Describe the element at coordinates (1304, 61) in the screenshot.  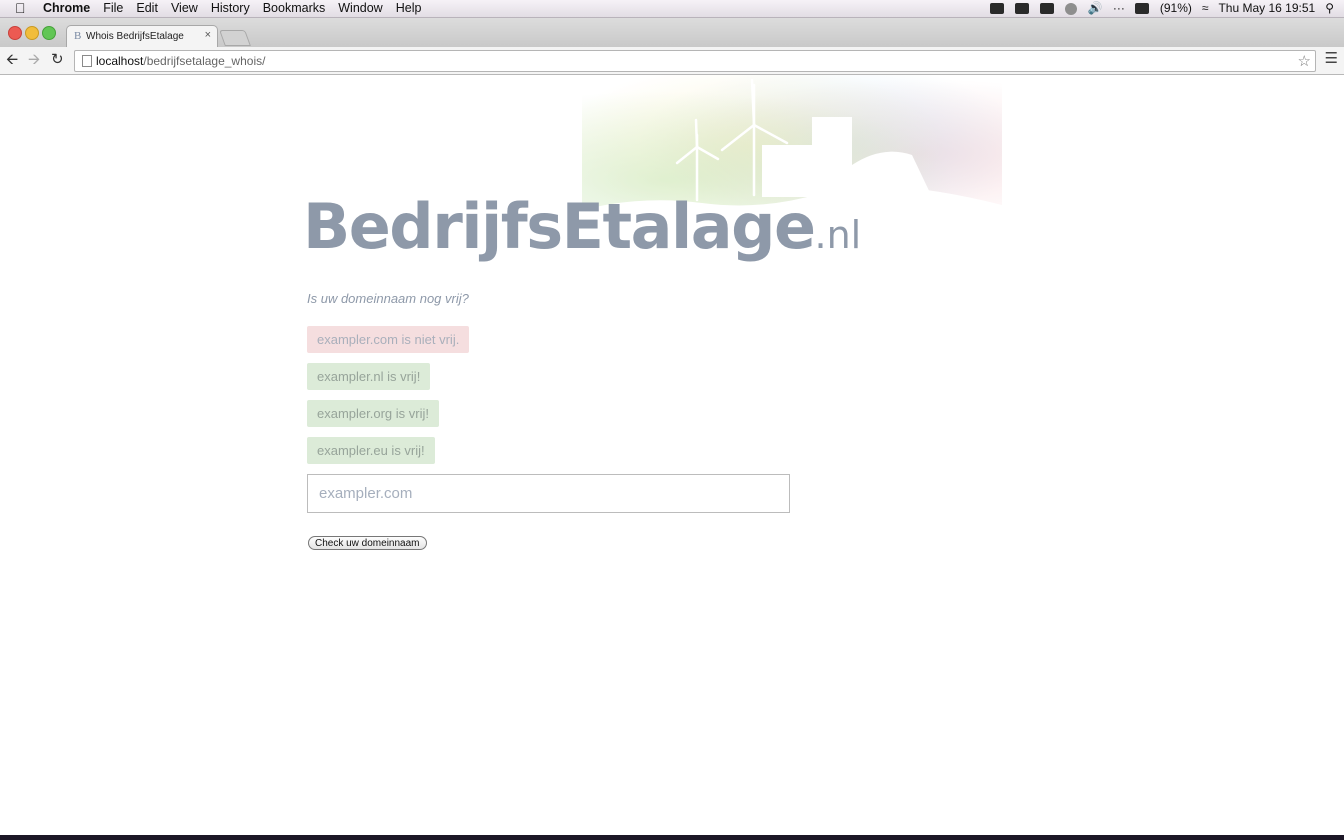
I see `bookmark-star-icon: ☆` at that location.